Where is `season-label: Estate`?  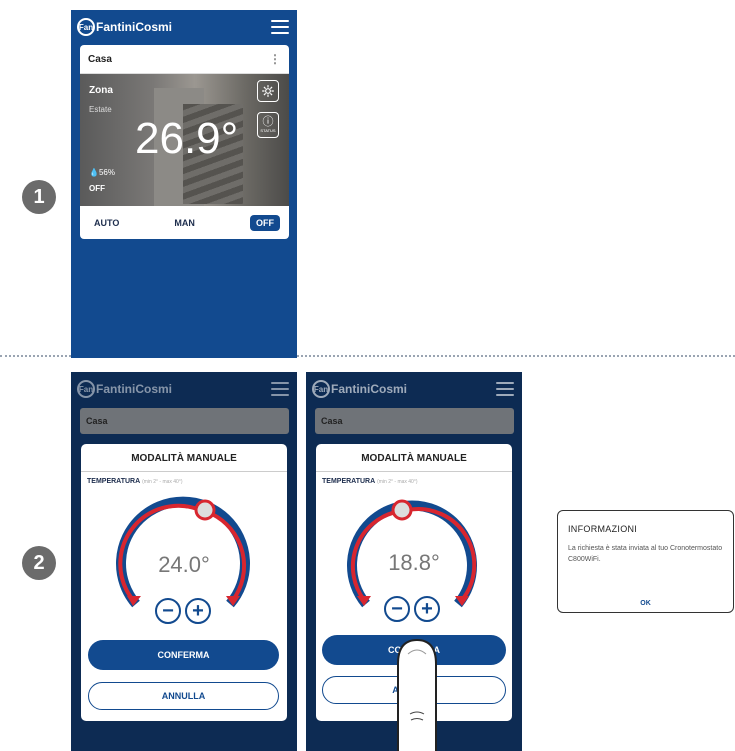
season-label: Estate is located at coordinates (100, 109).